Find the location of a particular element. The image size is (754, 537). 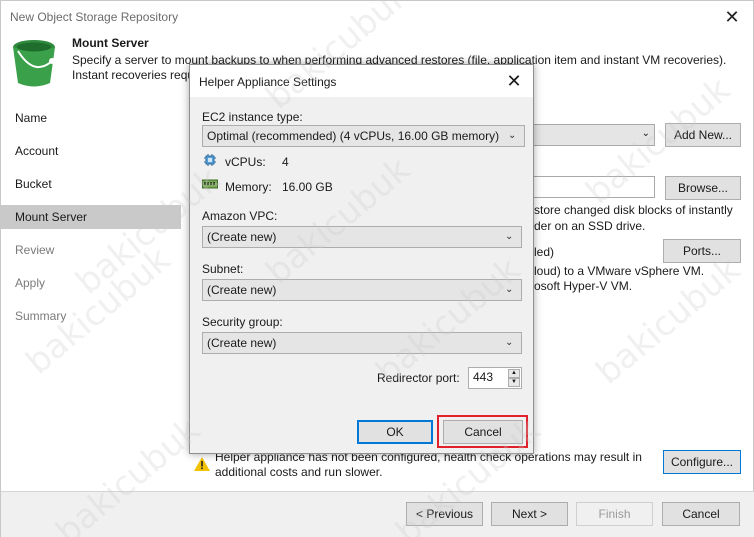

redirector-port-stepper: 443 ▲ ▼ is located at coordinates (495, 378).